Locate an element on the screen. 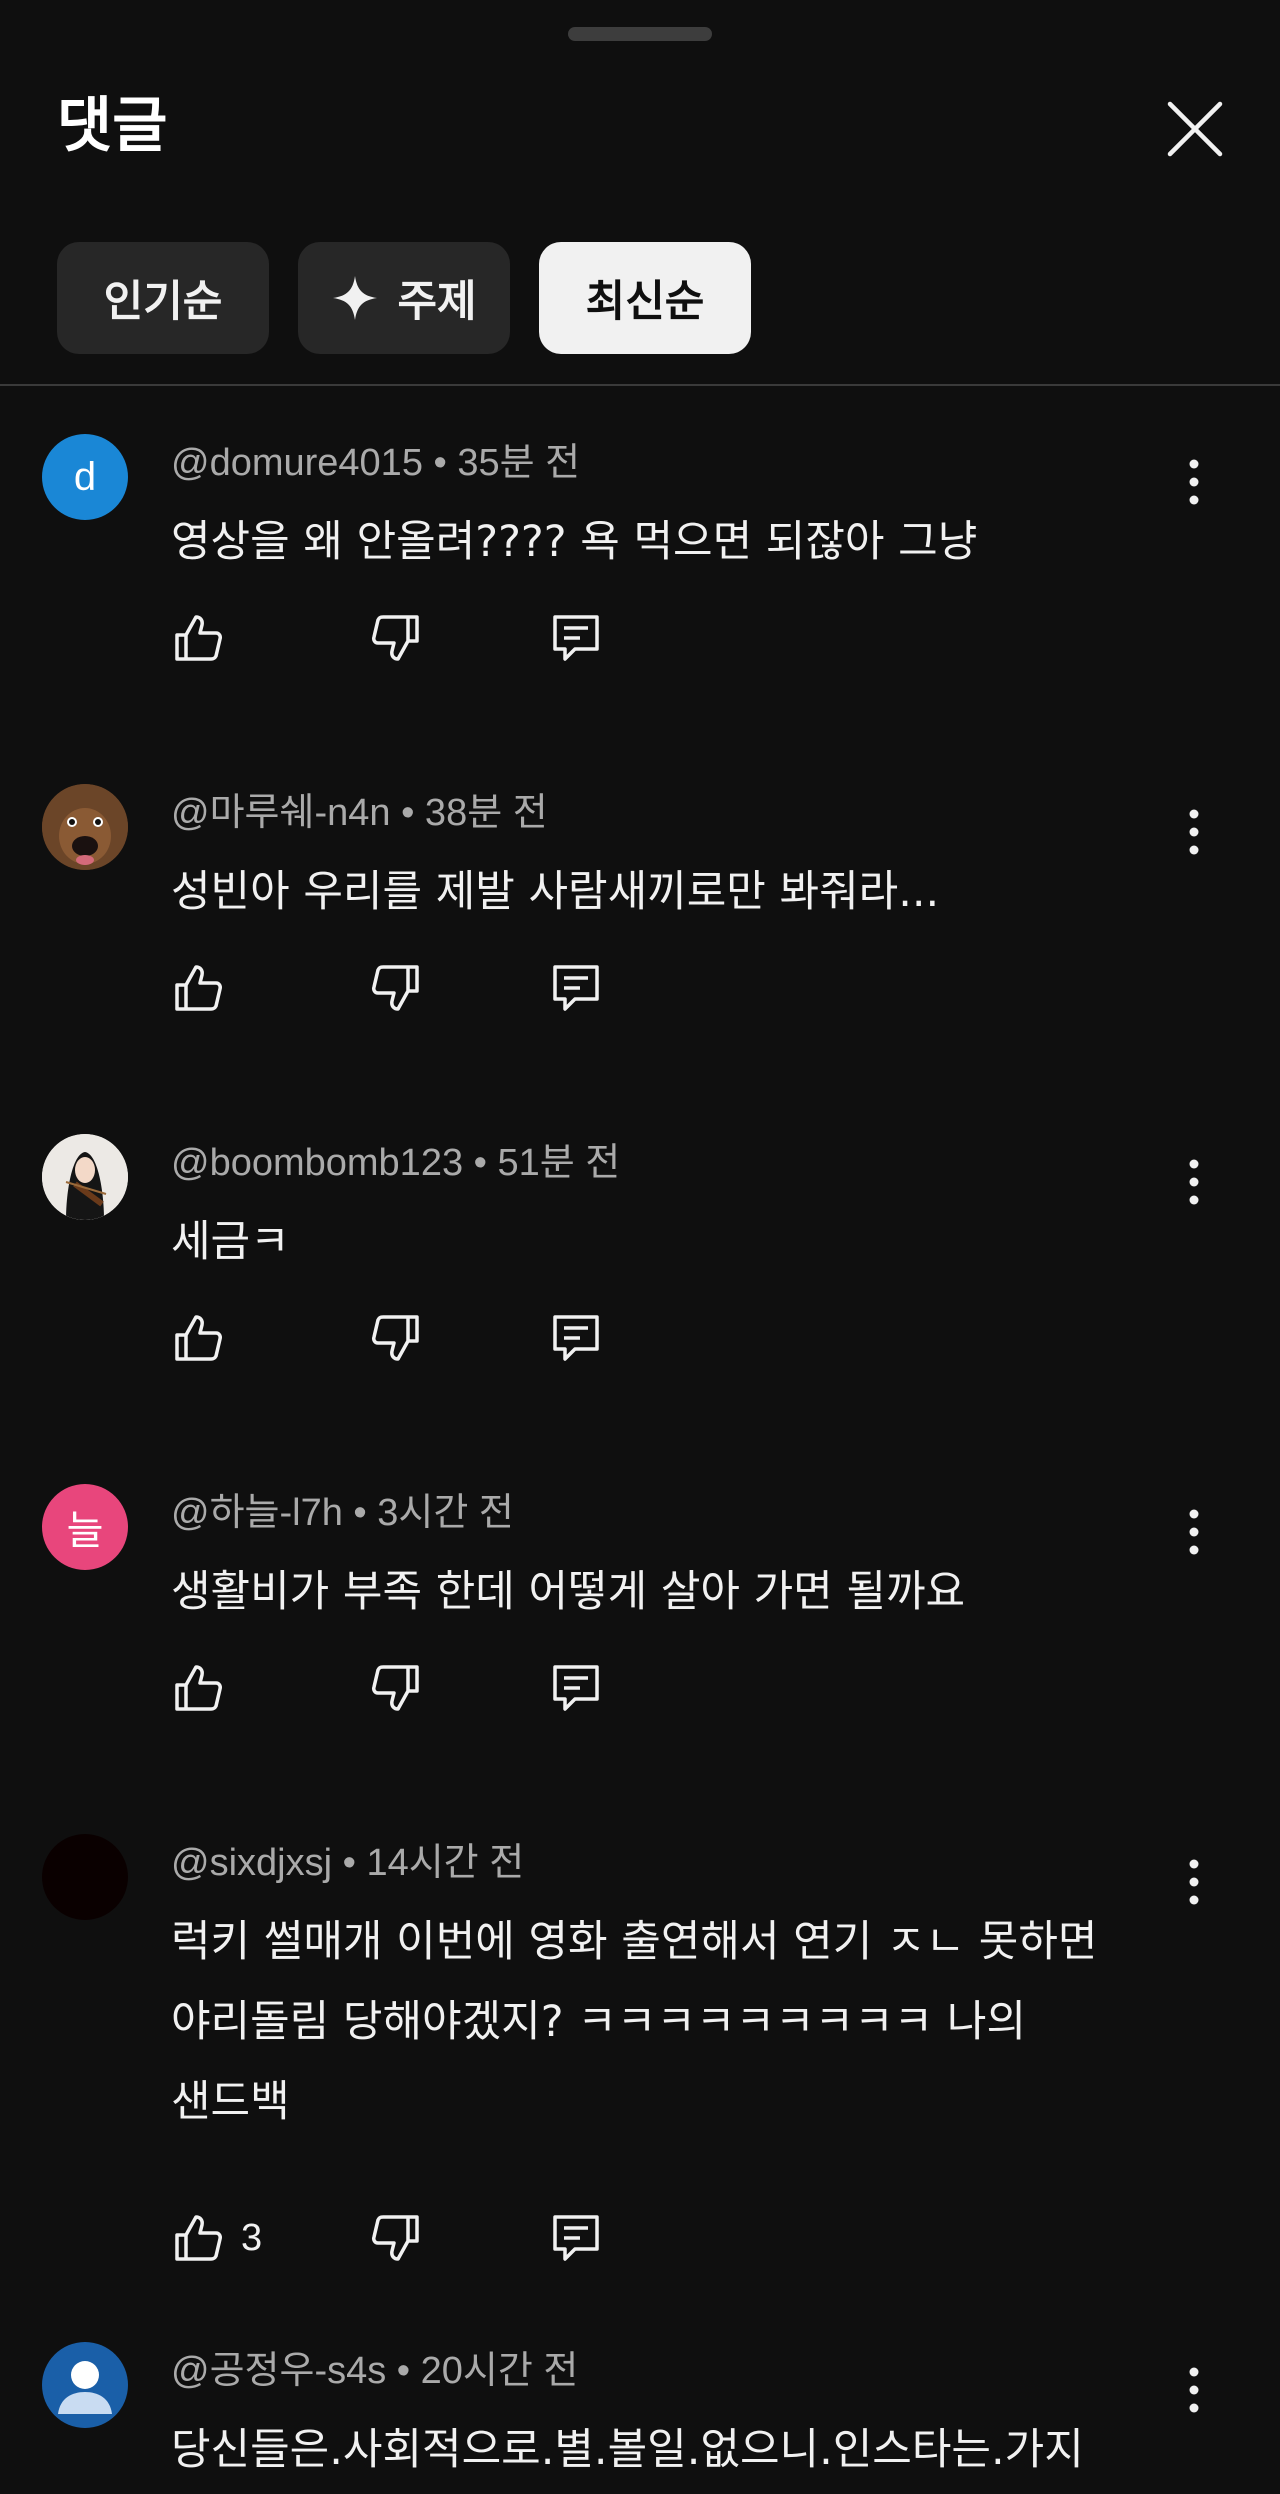 This screenshot has height=2494, width=1280. avatar-letter: d is located at coordinates (85, 476).